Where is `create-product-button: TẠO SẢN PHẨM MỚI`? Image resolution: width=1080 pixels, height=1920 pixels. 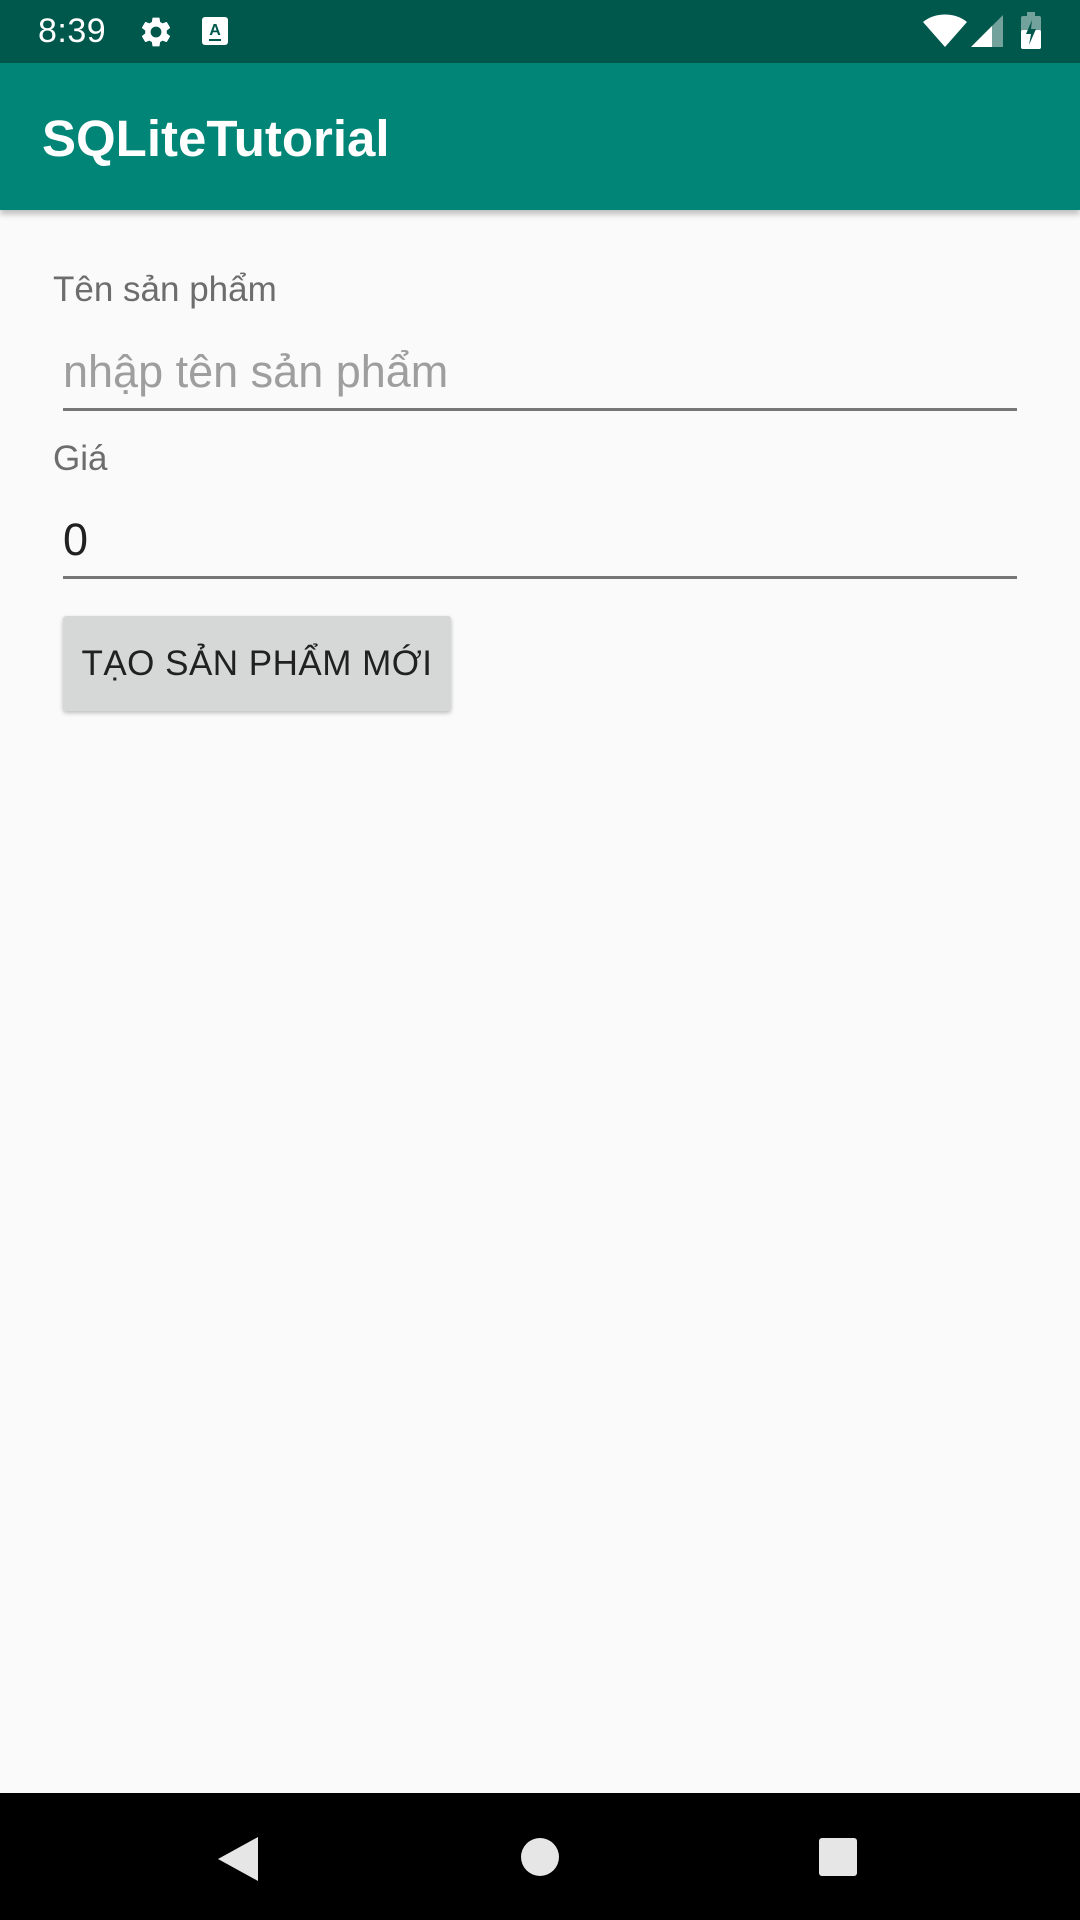 create-product-button: TẠO SẢN PHẨM MỚI is located at coordinates (257, 663).